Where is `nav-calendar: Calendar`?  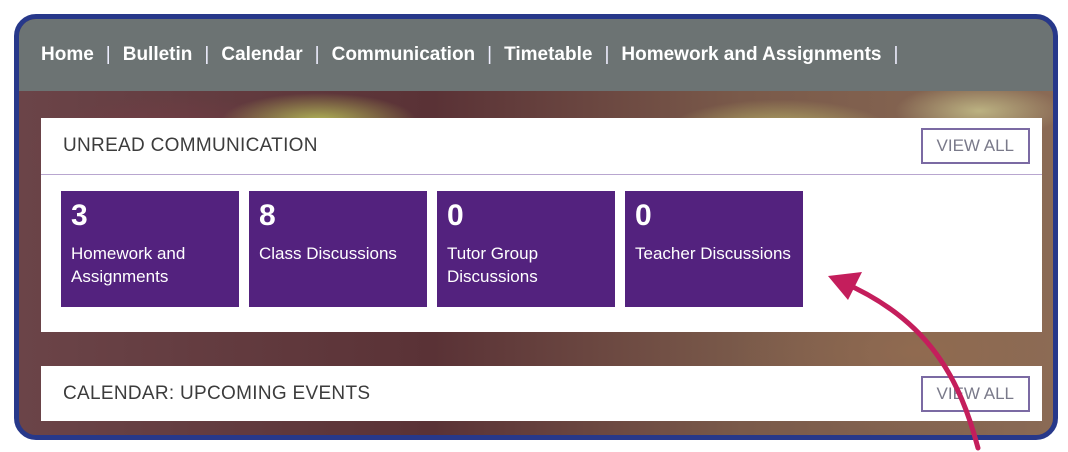 nav-calendar: Calendar is located at coordinates (261, 55).